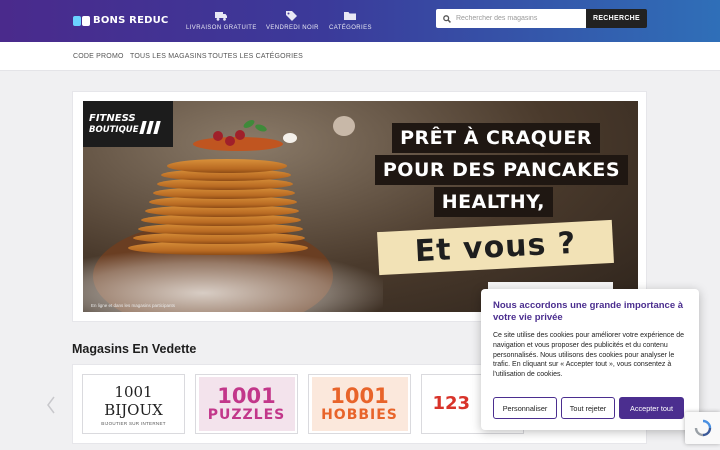 This screenshot has height=450, width=720. I want to click on featured-stores-title: Magasins En Vedette, so click(134, 349).